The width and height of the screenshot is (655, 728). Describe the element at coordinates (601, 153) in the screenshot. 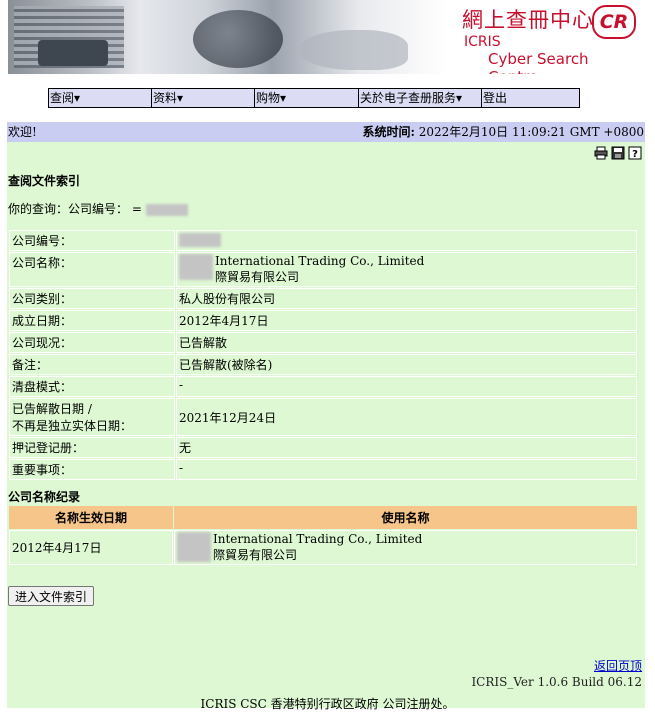

I see `printer-icon` at that location.